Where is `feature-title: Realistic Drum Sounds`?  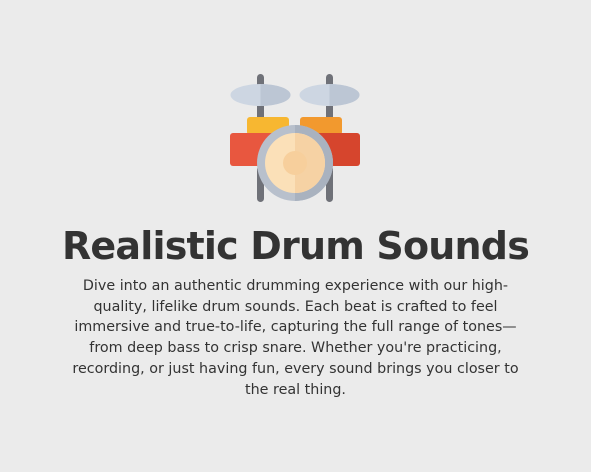 feature-title: Realistic Drum Sounds is located at coordinates (295, 246).